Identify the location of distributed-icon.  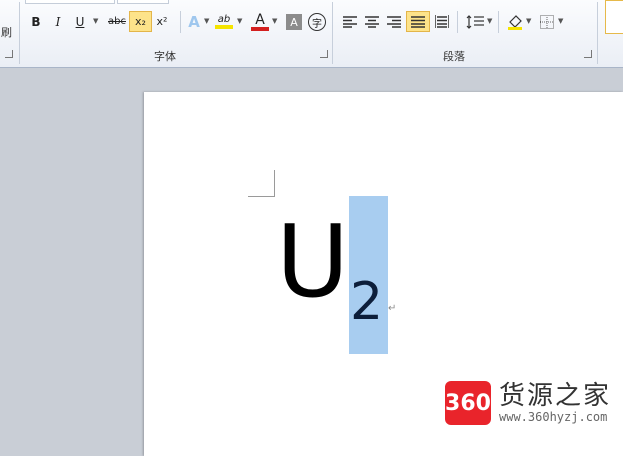
(442, 21).